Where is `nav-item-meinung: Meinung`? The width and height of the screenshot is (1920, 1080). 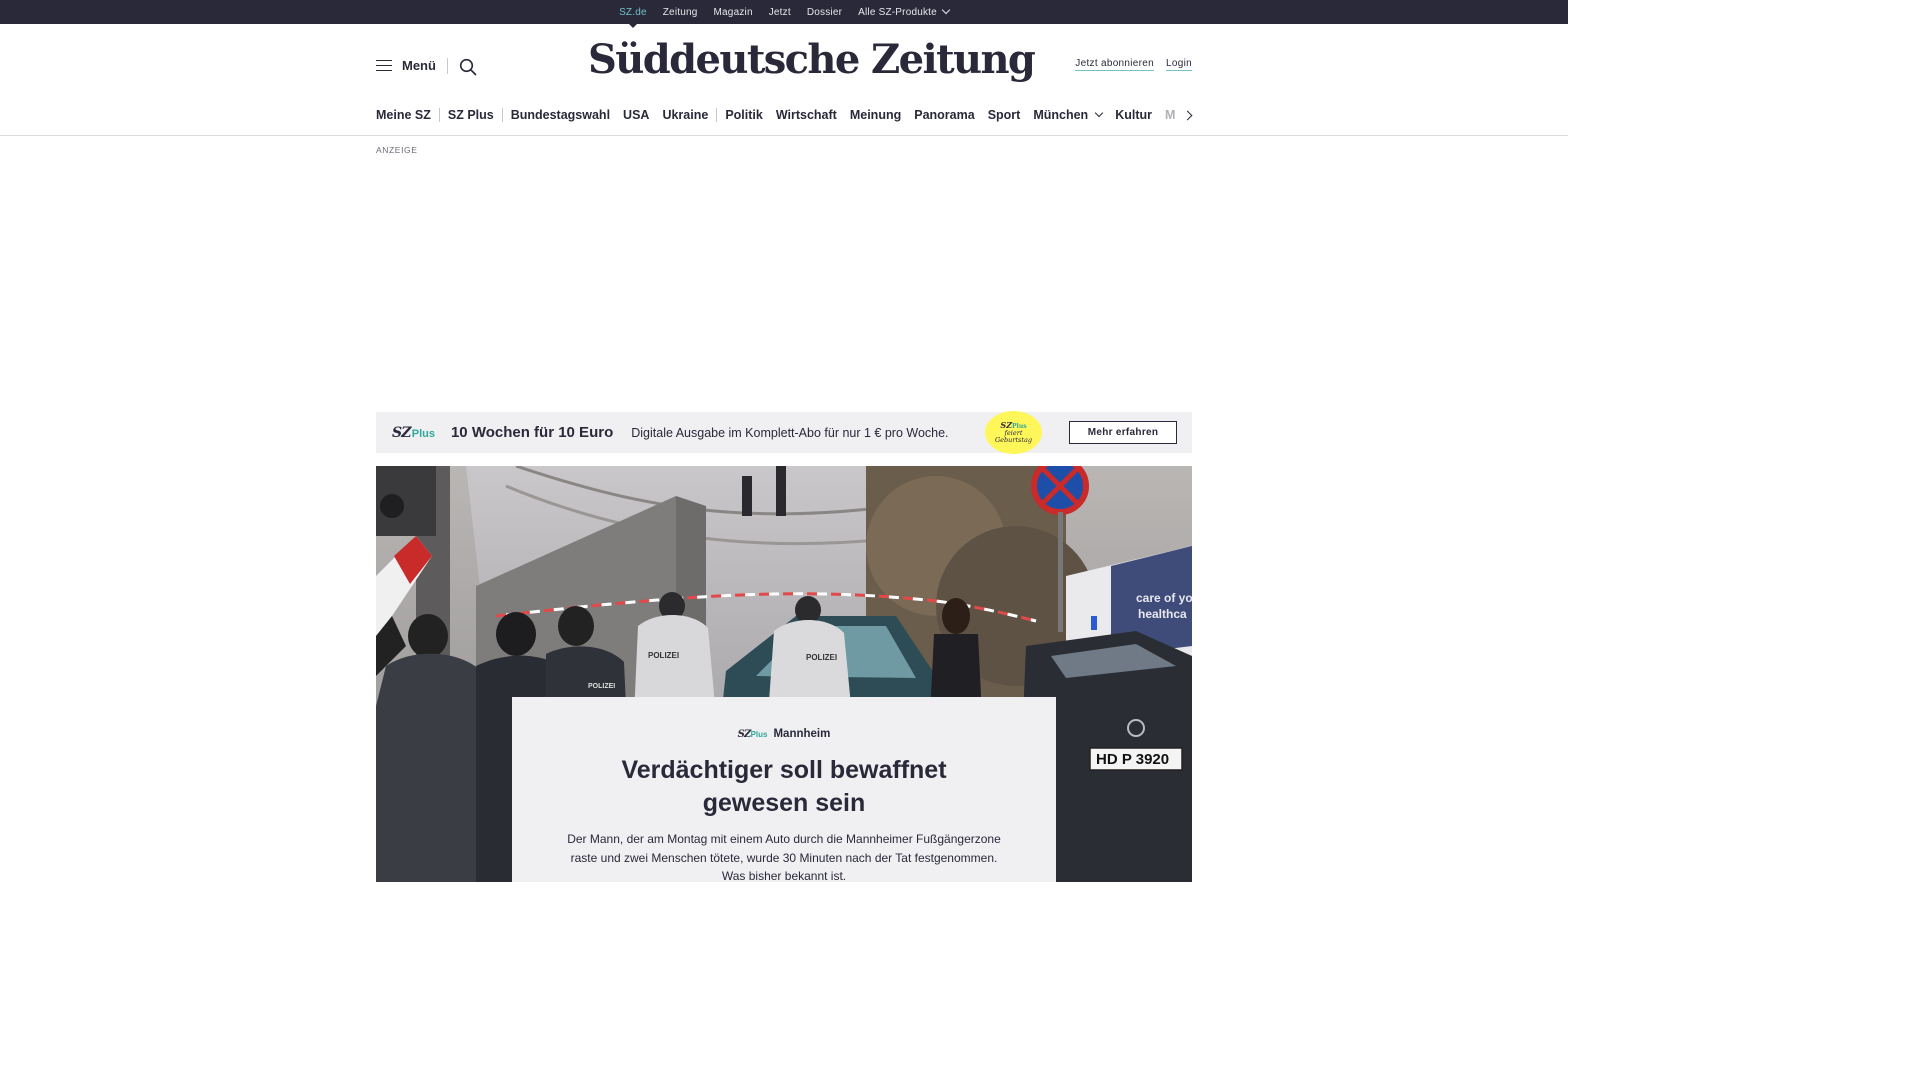 nav-item-meinung: Meinung is located at coordinates (875, 115).